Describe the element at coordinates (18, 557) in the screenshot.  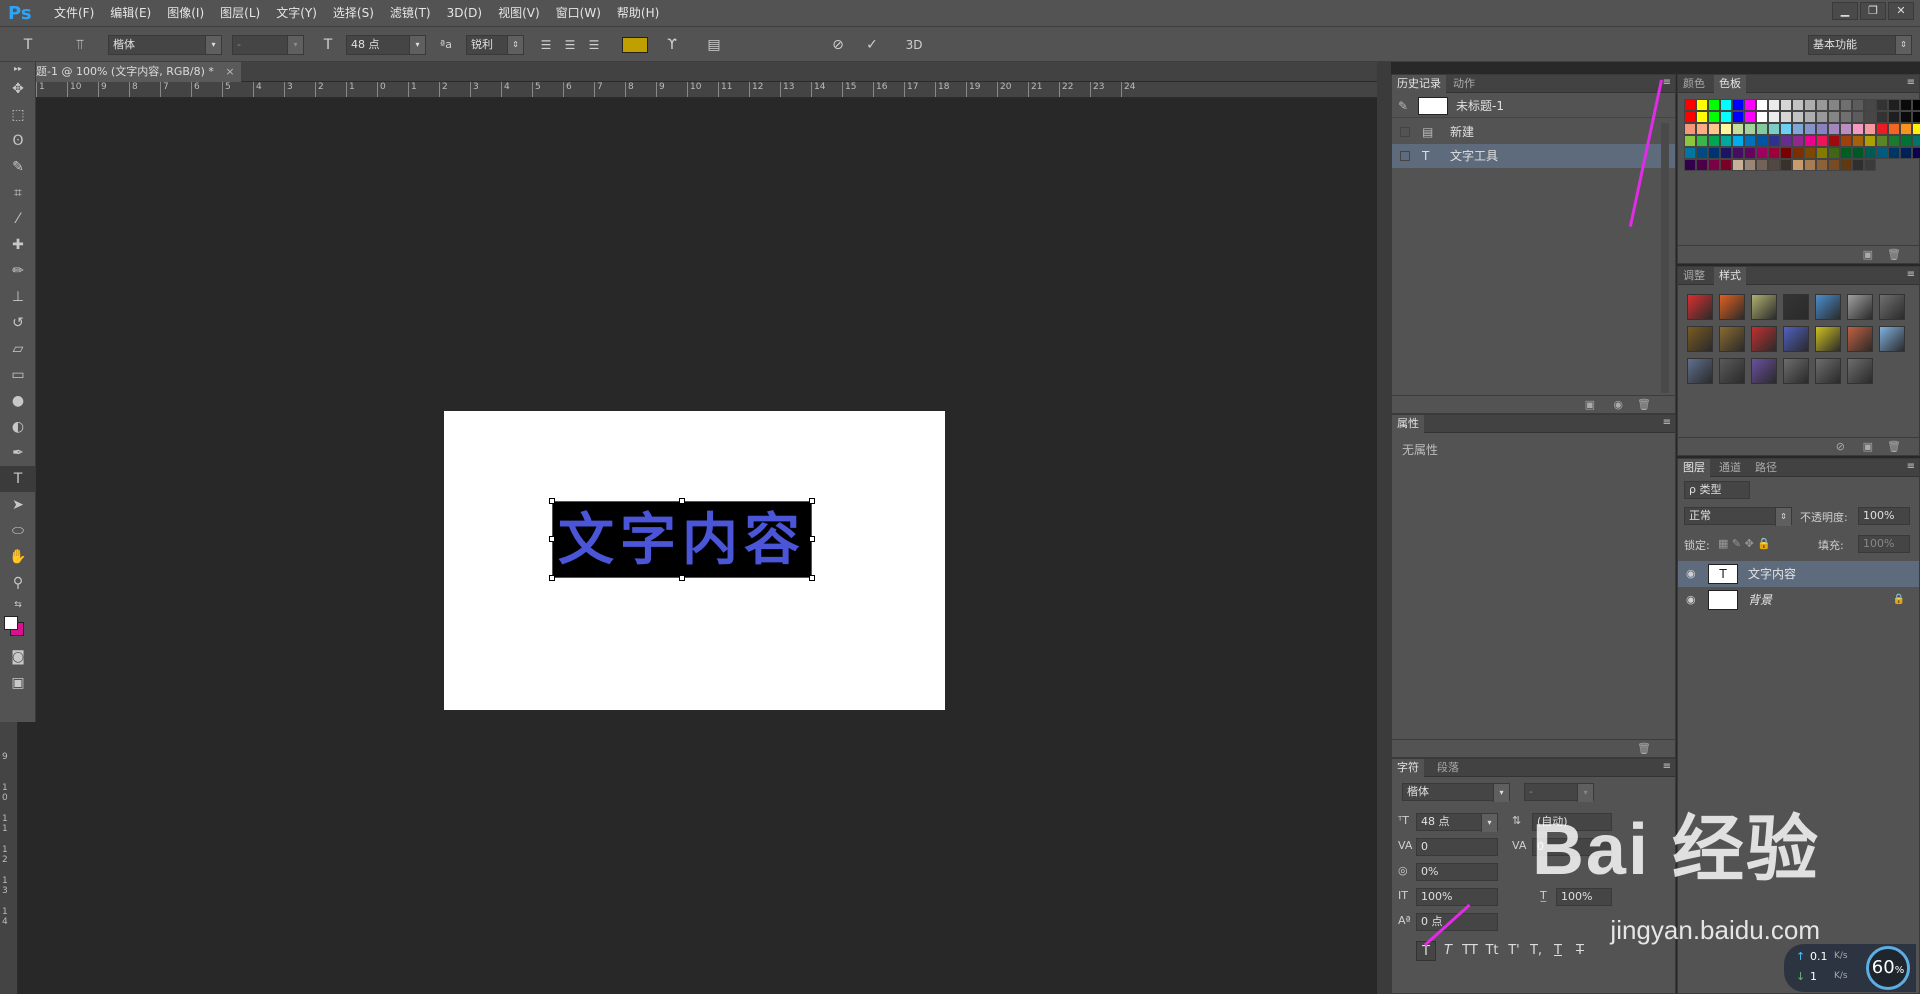
I see `hand-tool-icon: ✋` at that location.